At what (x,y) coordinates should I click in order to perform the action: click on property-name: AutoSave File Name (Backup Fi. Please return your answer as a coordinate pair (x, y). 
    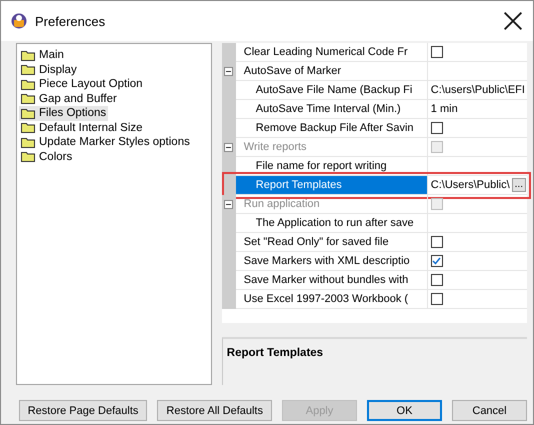
    Looking at the image, I should click on (332, 90).